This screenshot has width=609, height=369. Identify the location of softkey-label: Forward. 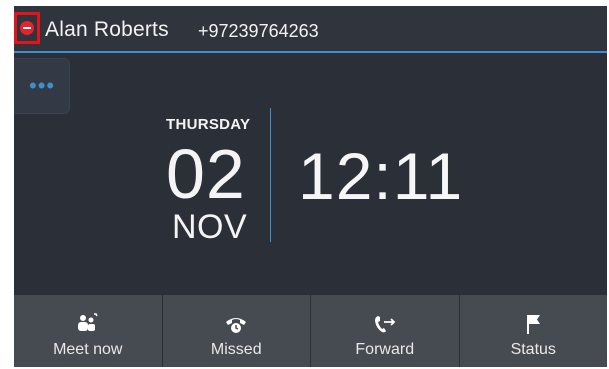
(385, 349).